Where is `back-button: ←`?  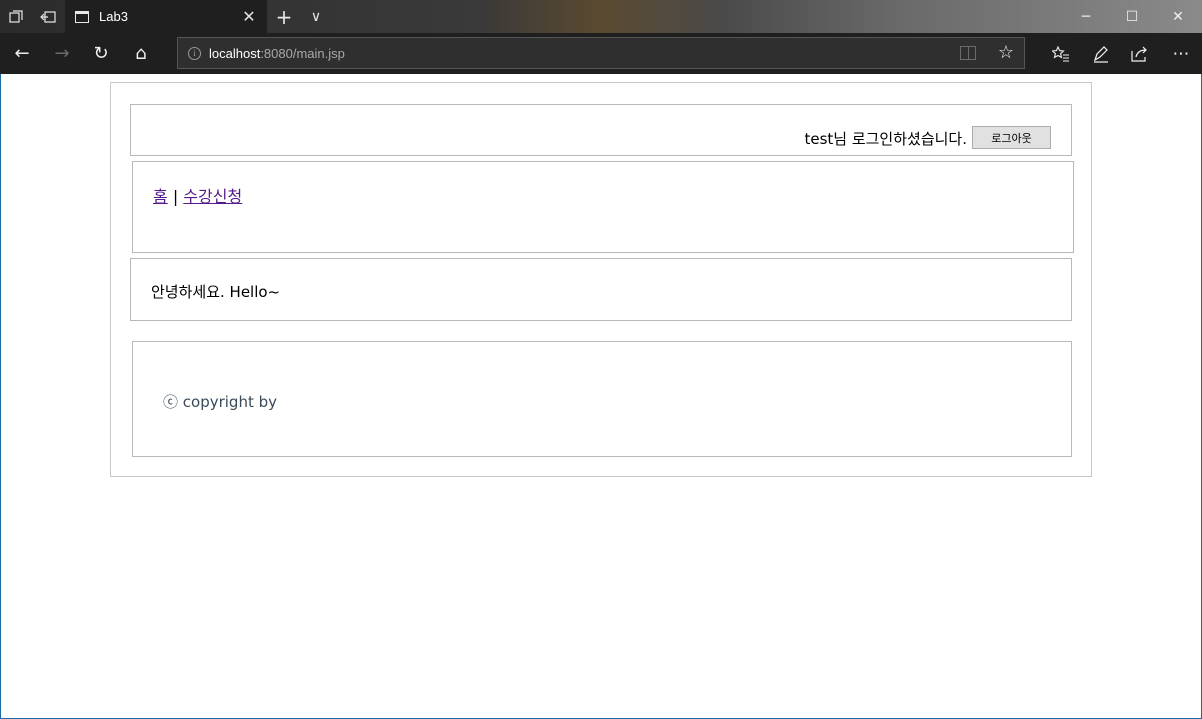 back-button: ← is located at coordinates (22, 53).